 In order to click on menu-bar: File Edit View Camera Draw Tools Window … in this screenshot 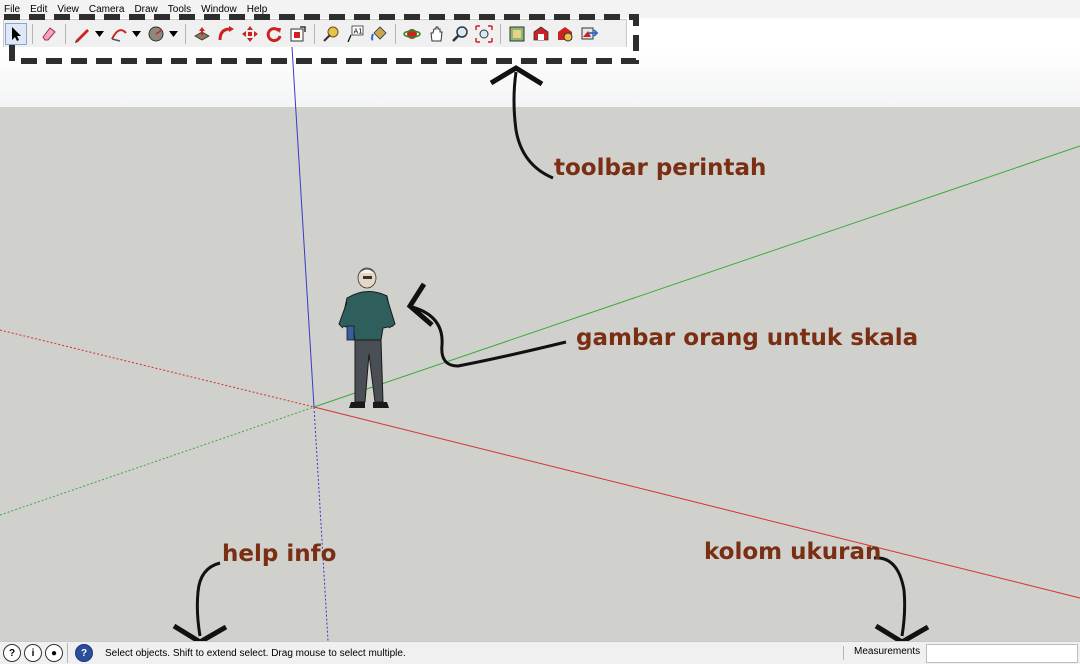, I will do `click(540, 9)`.